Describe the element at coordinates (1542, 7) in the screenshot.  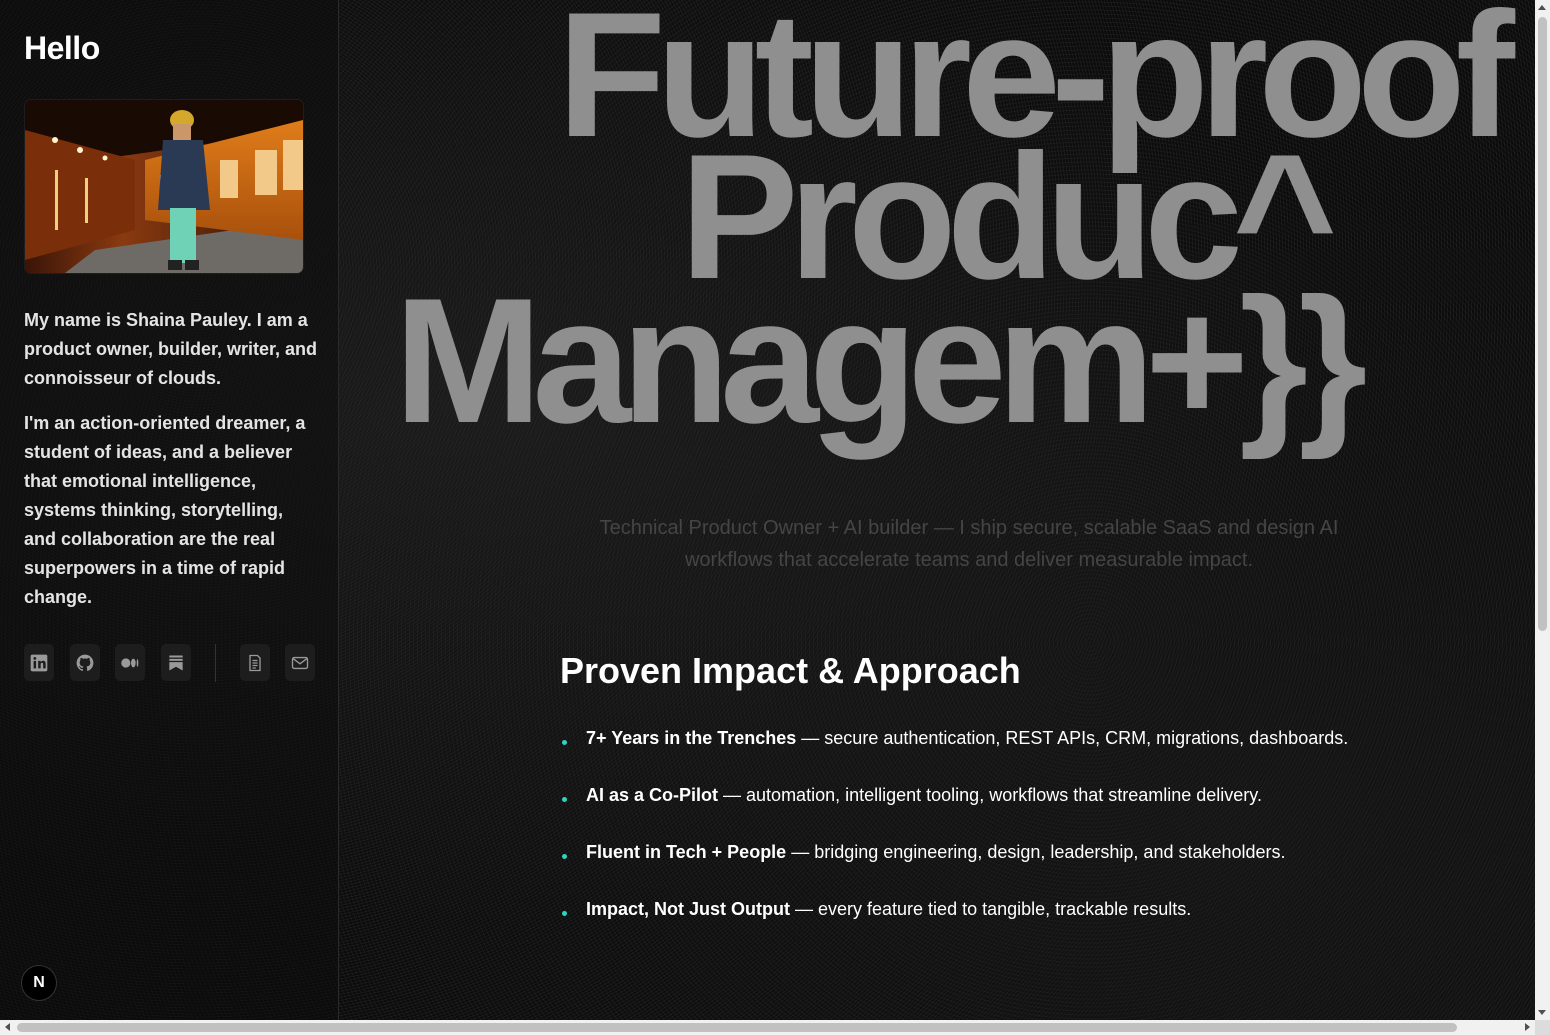
I see `scroll-up-arrow-icon` at that location.